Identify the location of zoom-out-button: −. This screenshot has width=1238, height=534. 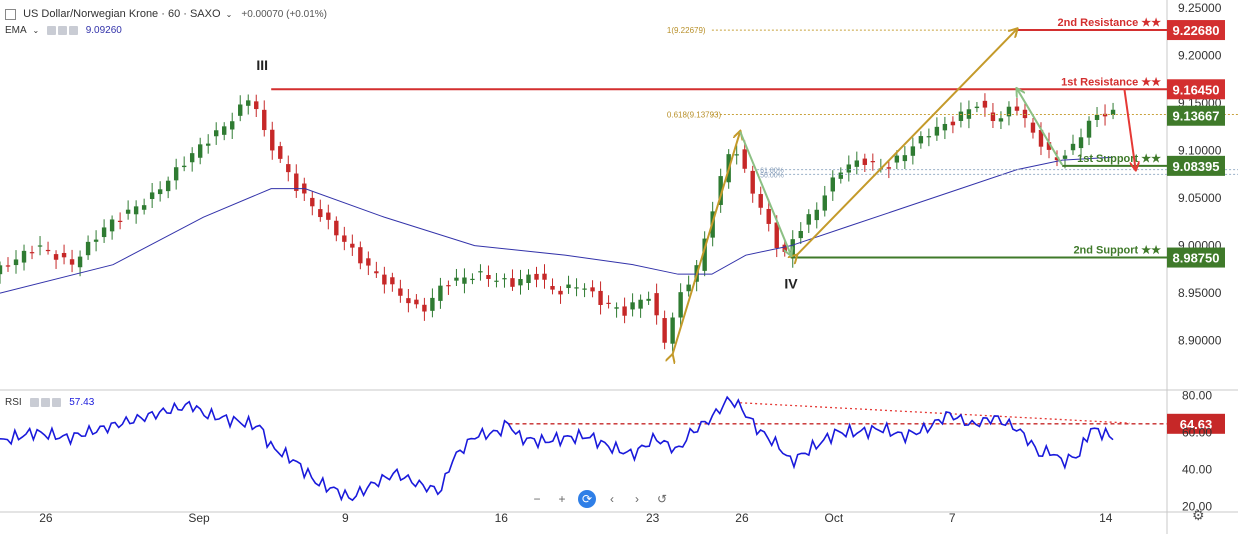
(537, 499).